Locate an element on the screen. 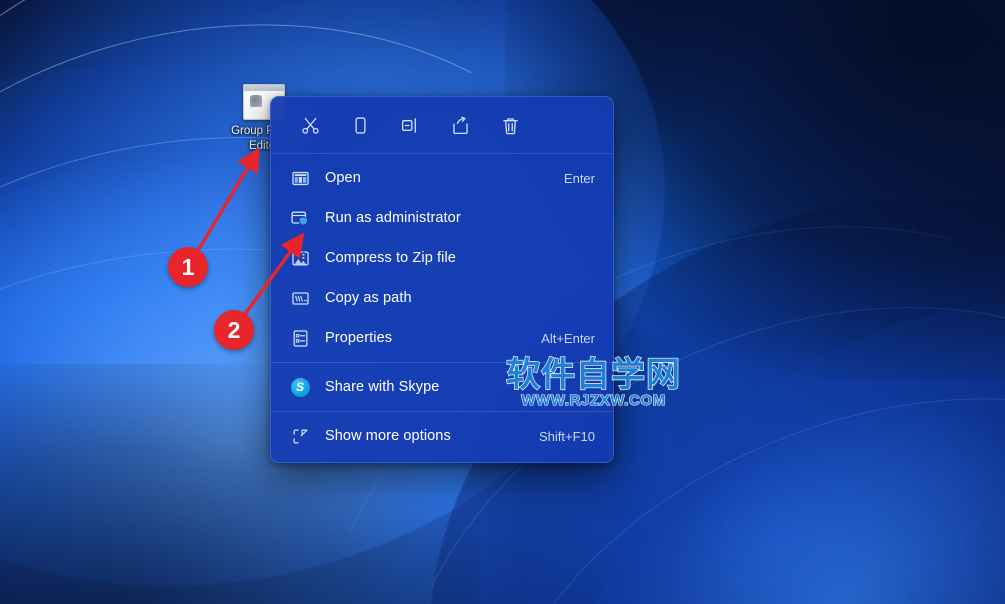 Image resolution: width=1005 pixels, height=604 pixels. menu-item-properties: Properties Alt+Enter is located at coordinates (442, 338).